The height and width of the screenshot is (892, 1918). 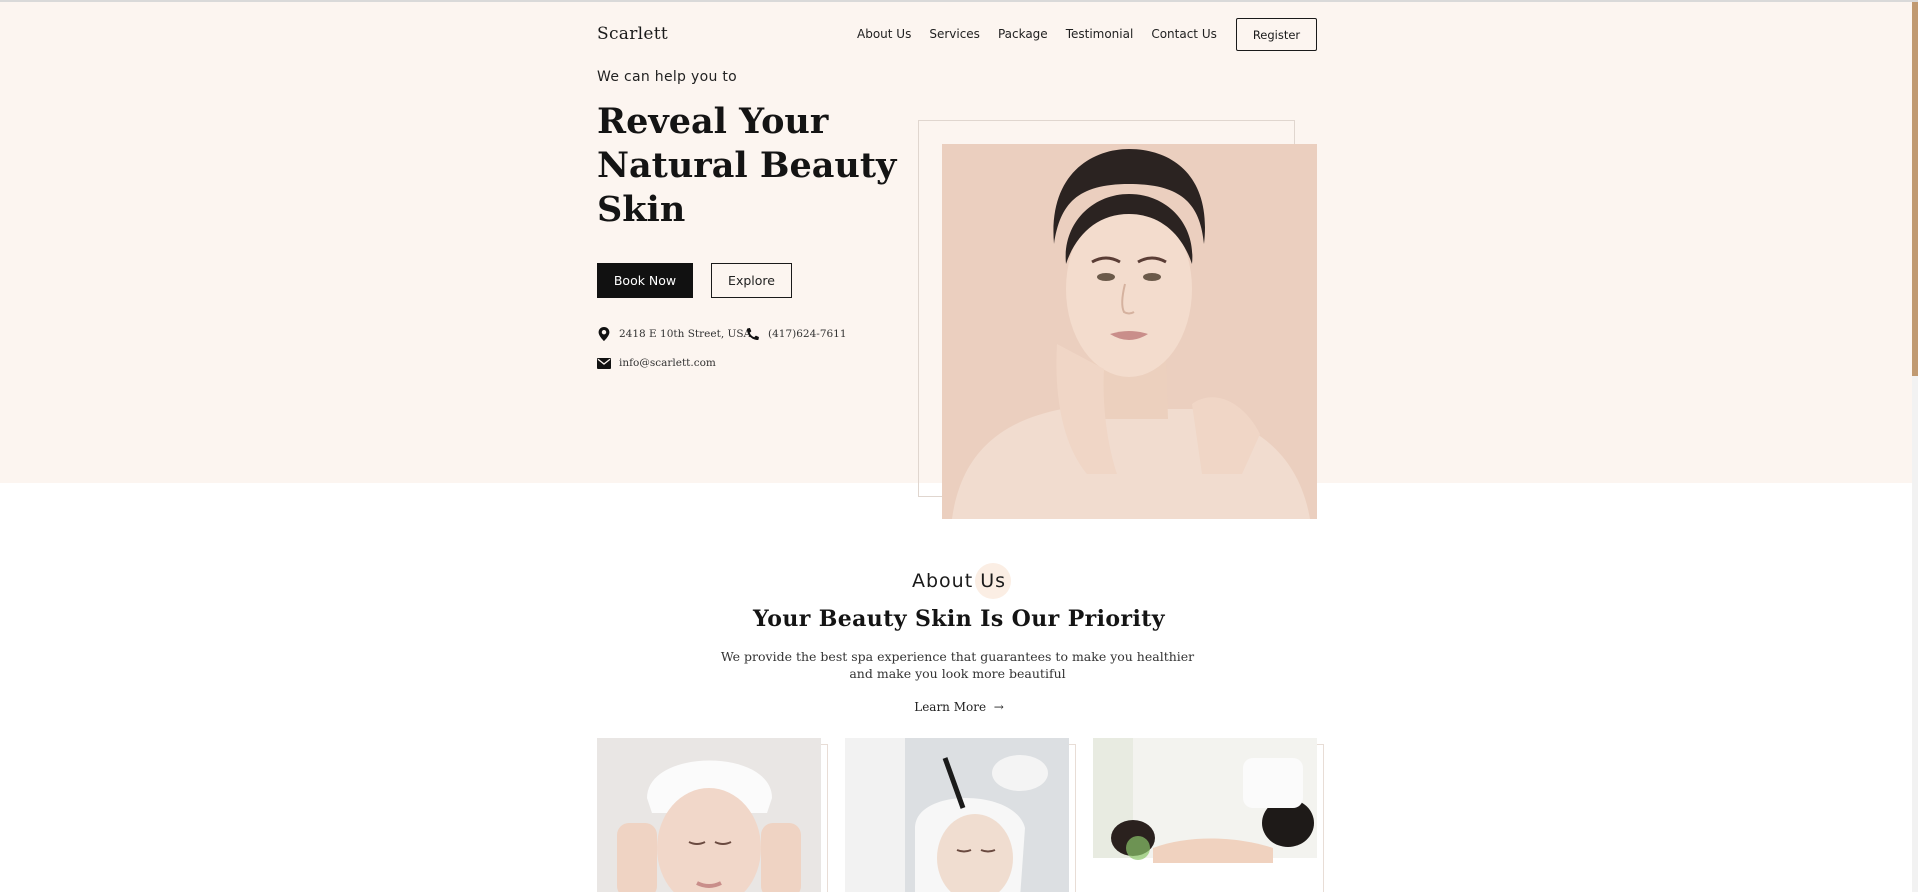 I want to click on book-now-button: Book Now, so click(x=645, y=280).